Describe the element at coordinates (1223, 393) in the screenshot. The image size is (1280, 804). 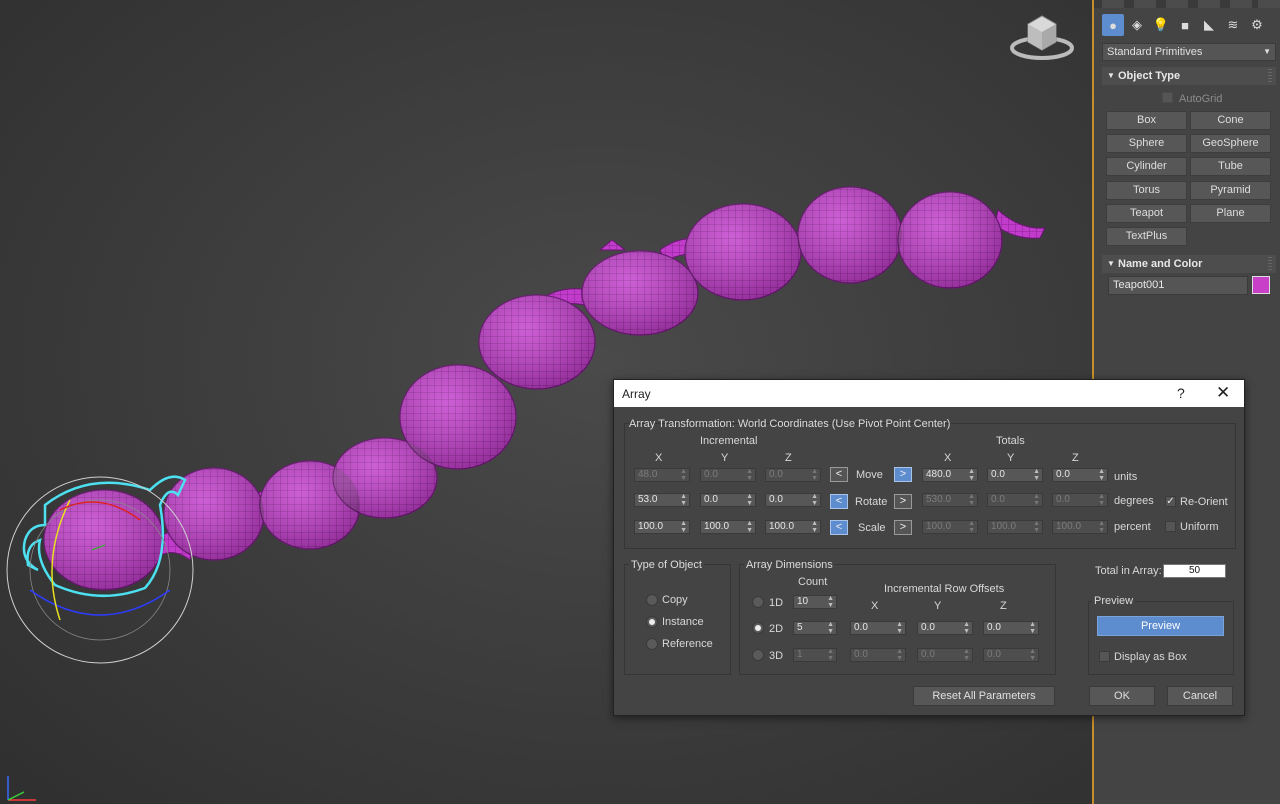
I see `close-icon: ✕` at that location.